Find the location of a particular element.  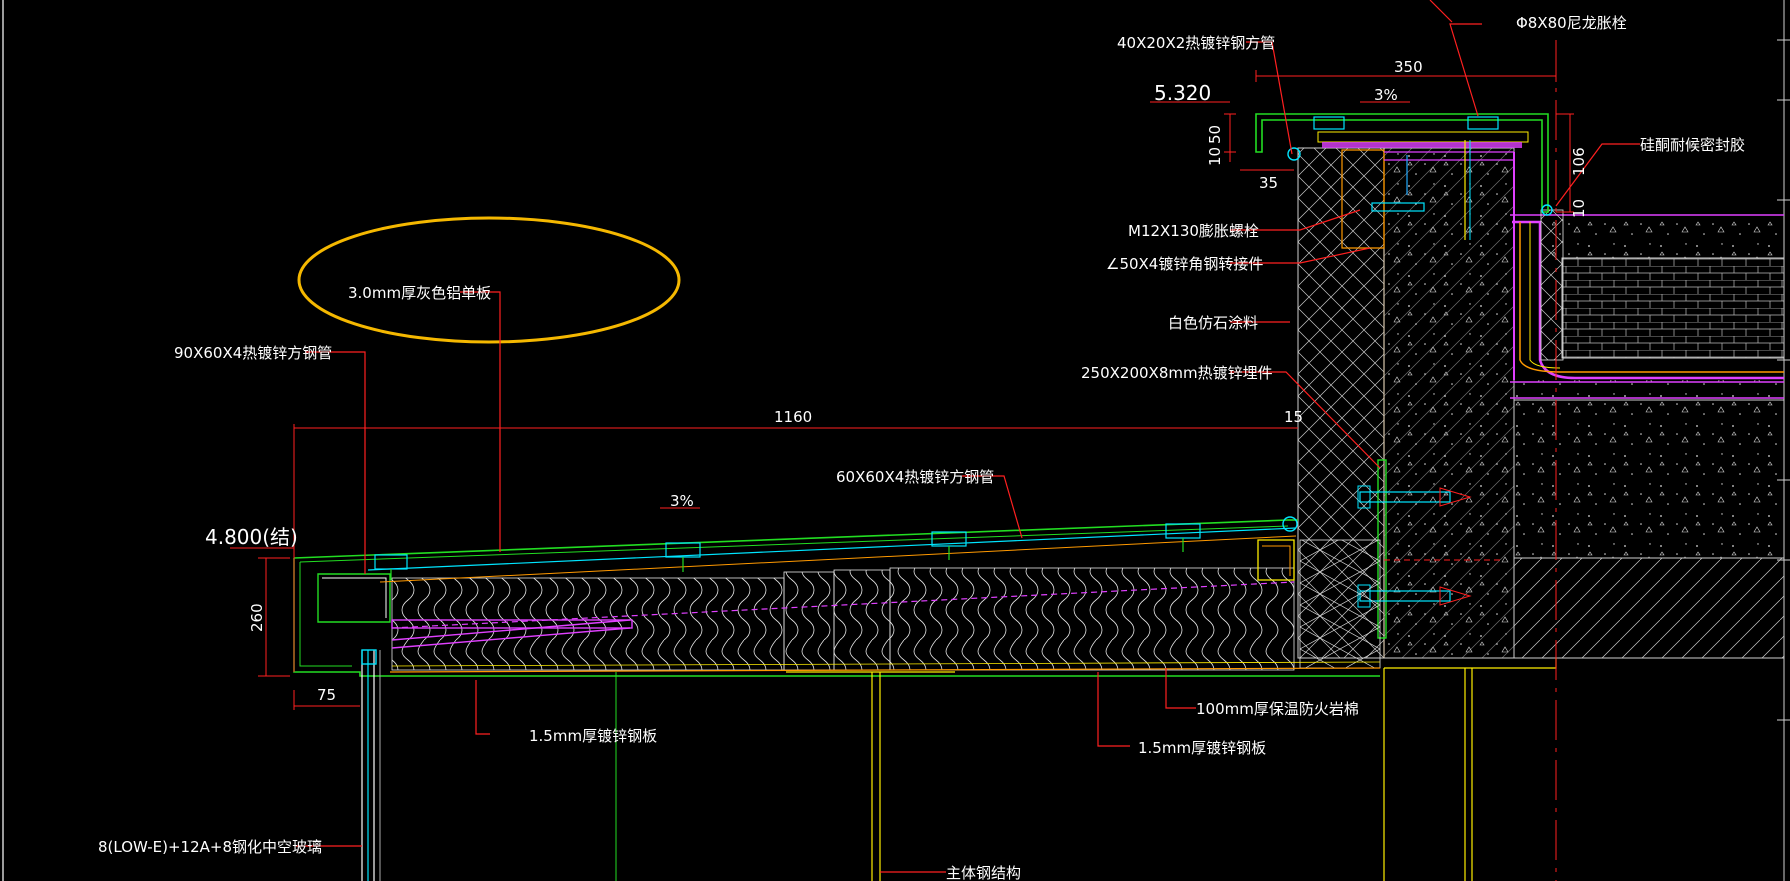

dim-right-106: 106 is located at coordinates (1579, 161).